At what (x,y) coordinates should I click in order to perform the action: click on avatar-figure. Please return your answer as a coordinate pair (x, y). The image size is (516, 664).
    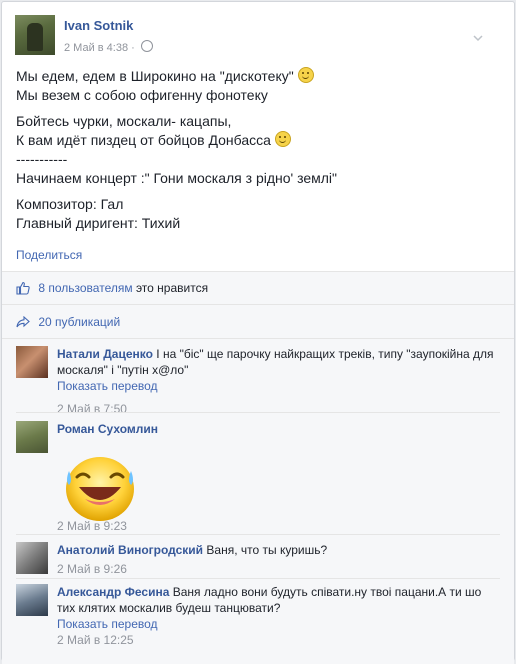
    Looking at the image, I should click on (35, 37).